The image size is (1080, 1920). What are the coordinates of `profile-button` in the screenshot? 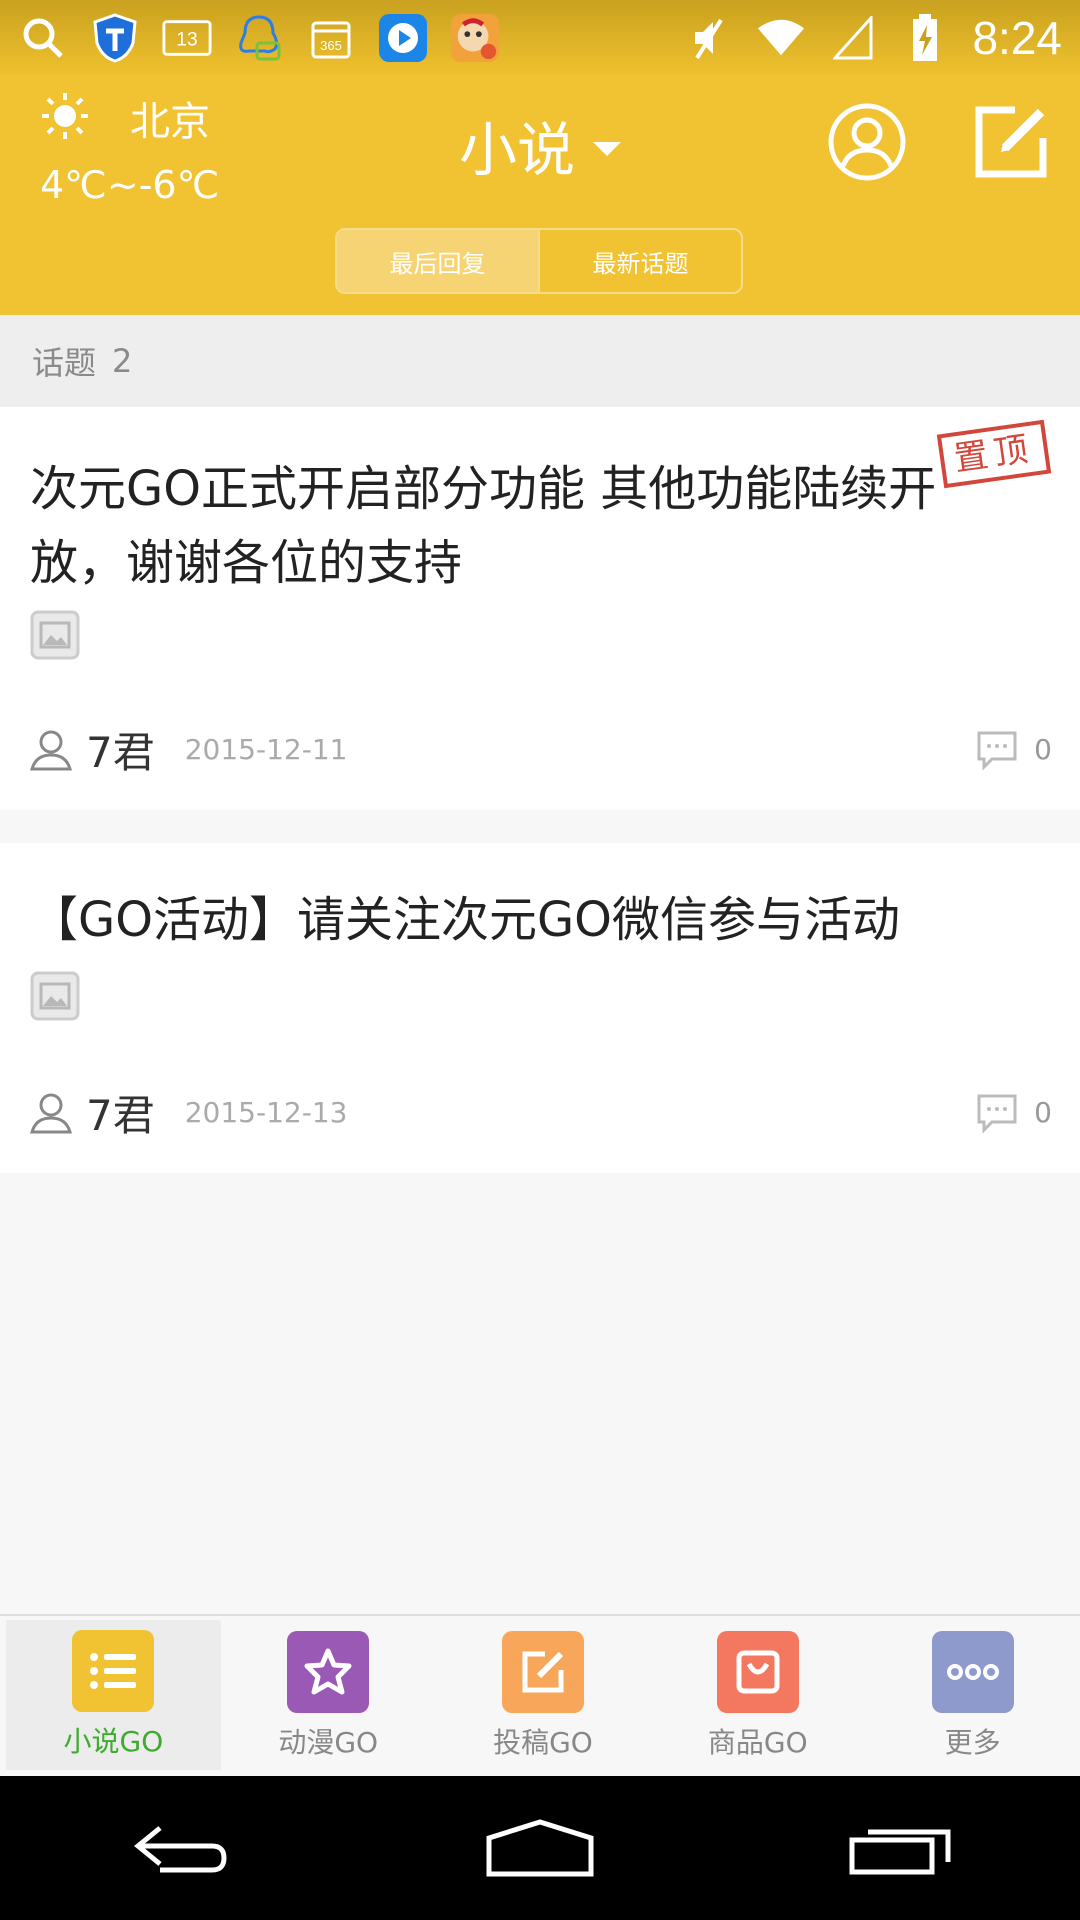 It's located at (867, 142).